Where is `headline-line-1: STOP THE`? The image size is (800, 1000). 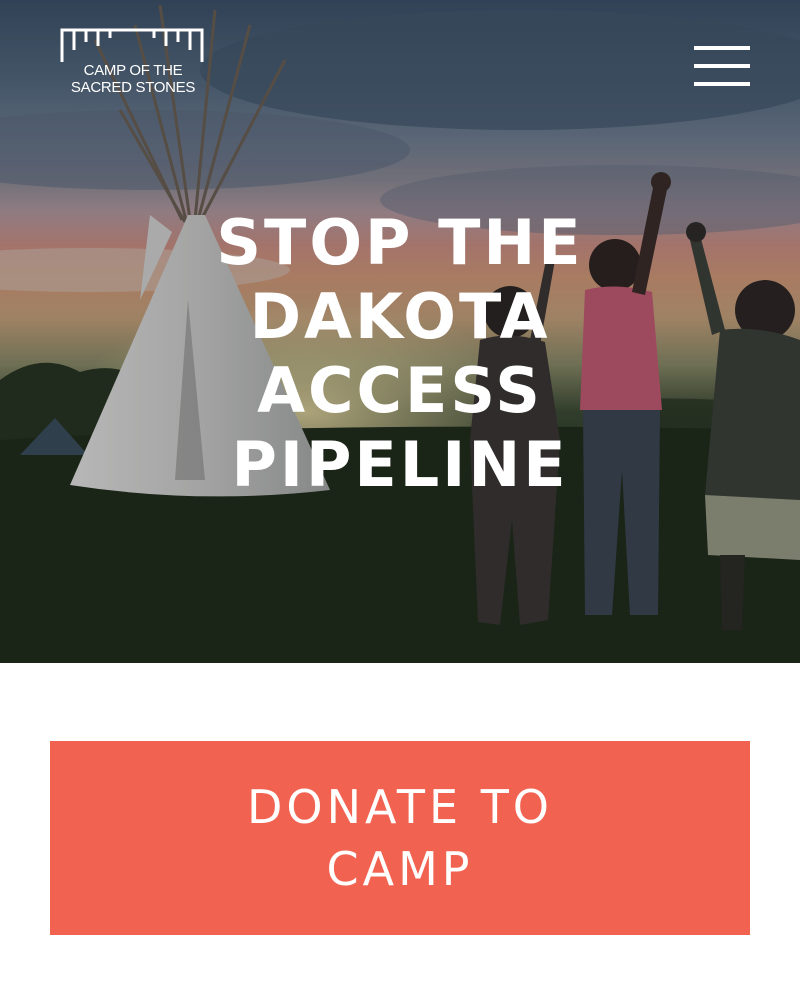 headline-line-1: STOP THE is located at coordinates (400, 242).